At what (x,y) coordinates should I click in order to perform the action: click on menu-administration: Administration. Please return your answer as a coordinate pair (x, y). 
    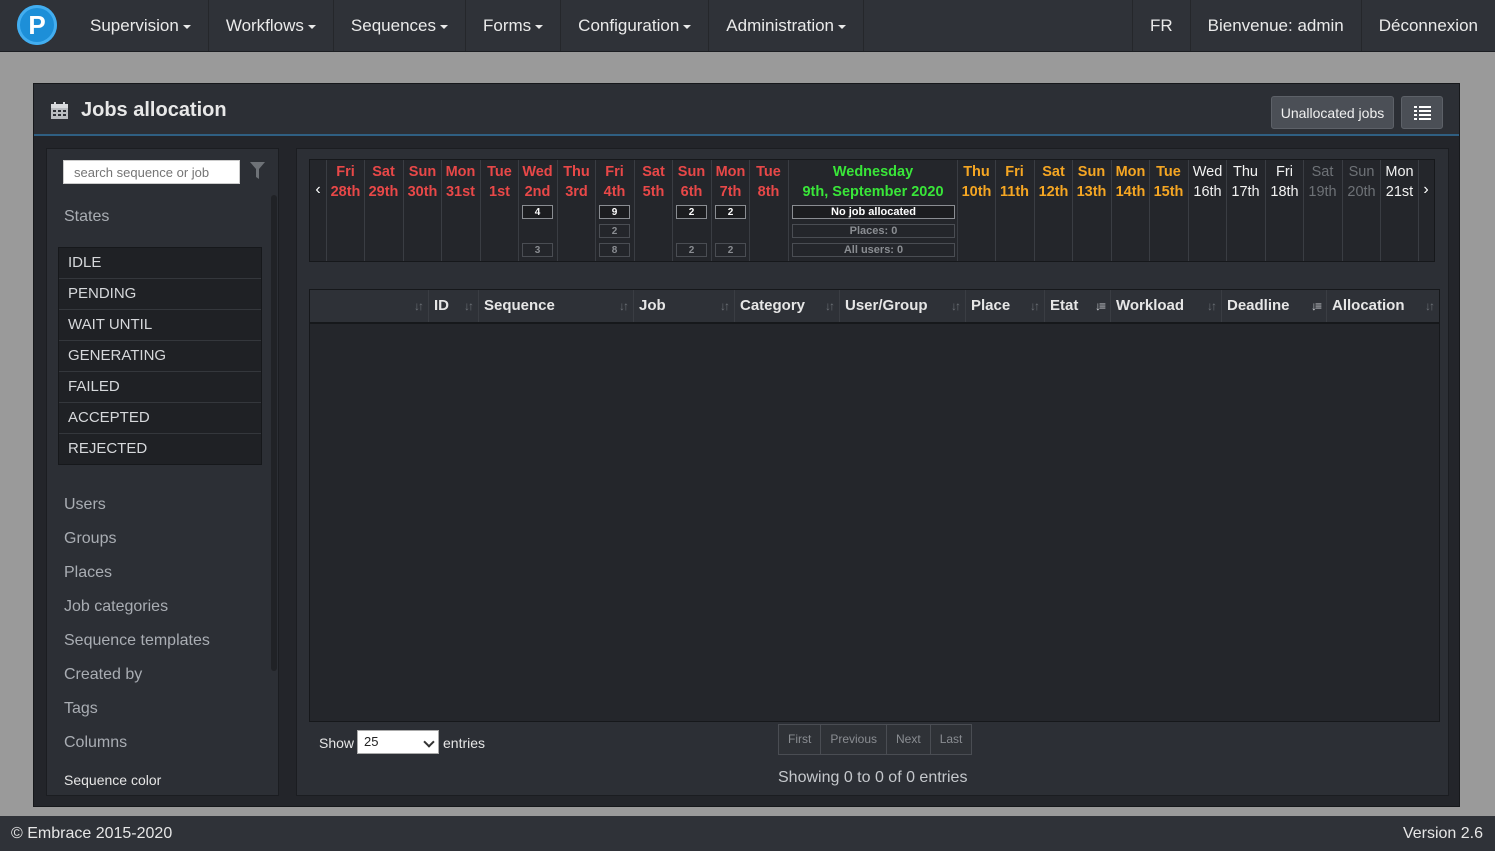
    Looking at the image, I should click on (787, 25).